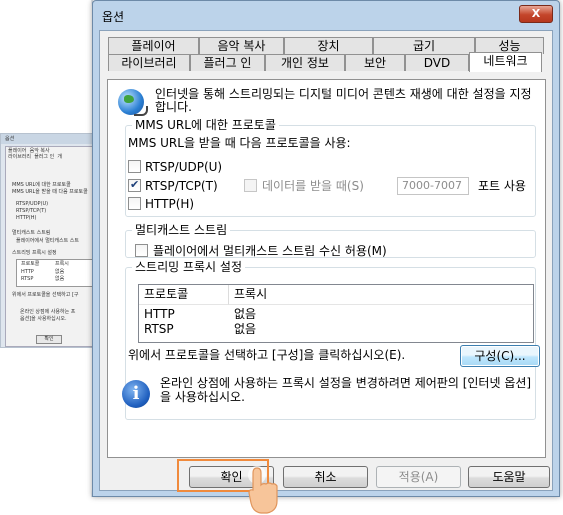 This screenshot has height=515, width=563. What do you see at coordinates (263, 490) in the screenshot?
I see `hand-pointer-icon` at bounding box center [263, 490].